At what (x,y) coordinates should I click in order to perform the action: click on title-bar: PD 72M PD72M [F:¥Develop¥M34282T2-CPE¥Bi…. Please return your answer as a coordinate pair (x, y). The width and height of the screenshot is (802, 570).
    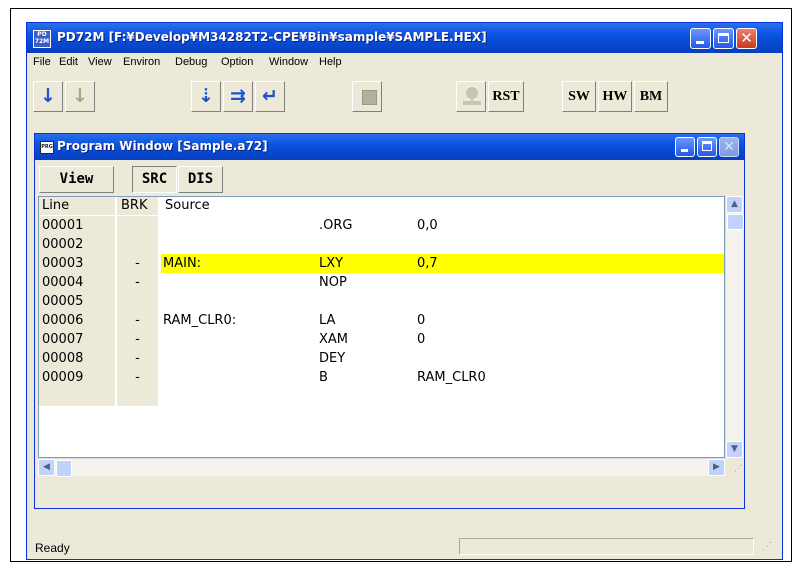
    Looking at the image, I should click on (404, 38).